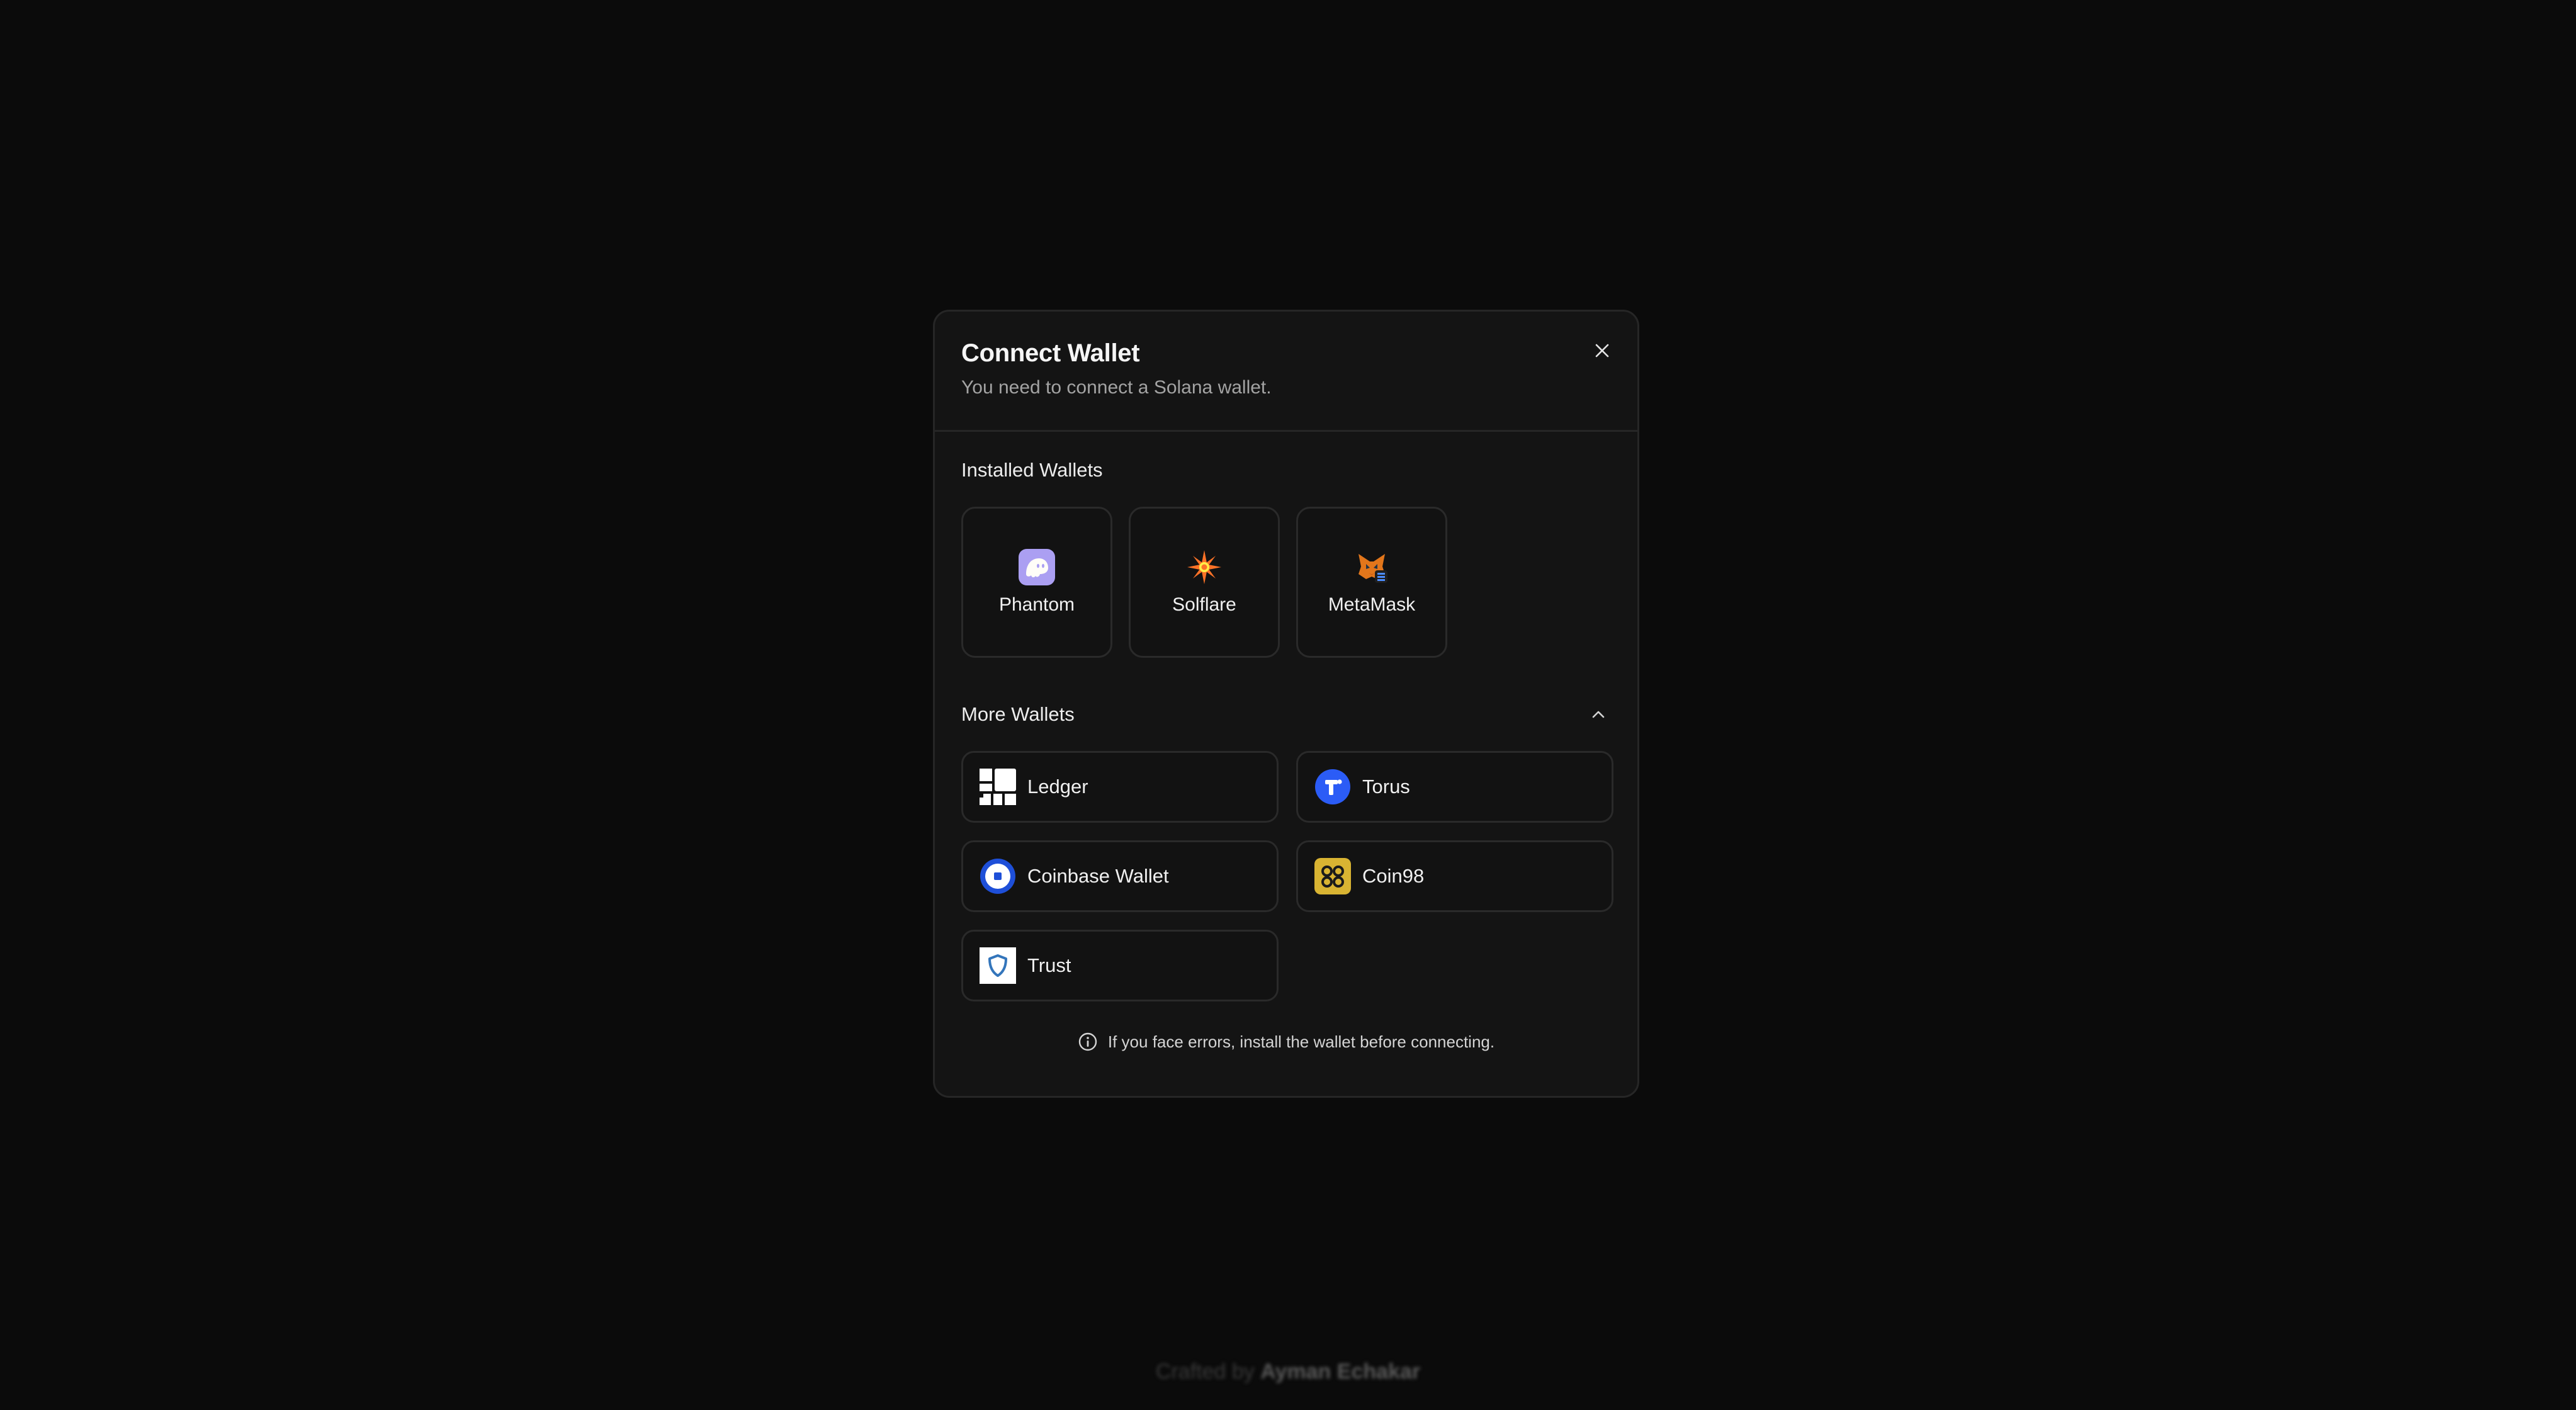  I want to click on modal-subtitle: You need to connect a Solana wallet., so click(1116, 387).